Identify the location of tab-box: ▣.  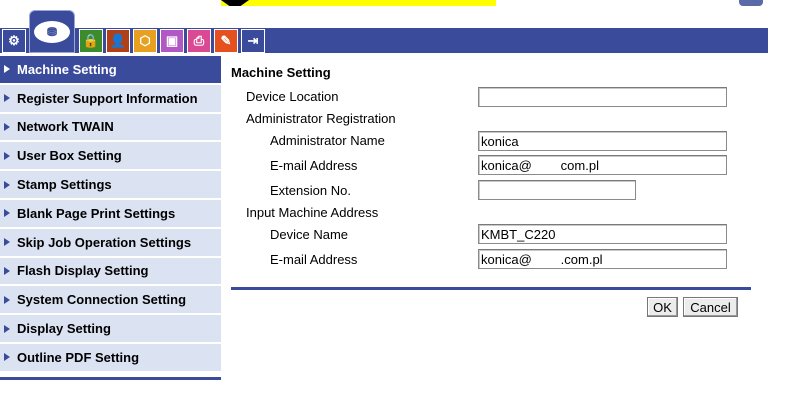
(172, 41).